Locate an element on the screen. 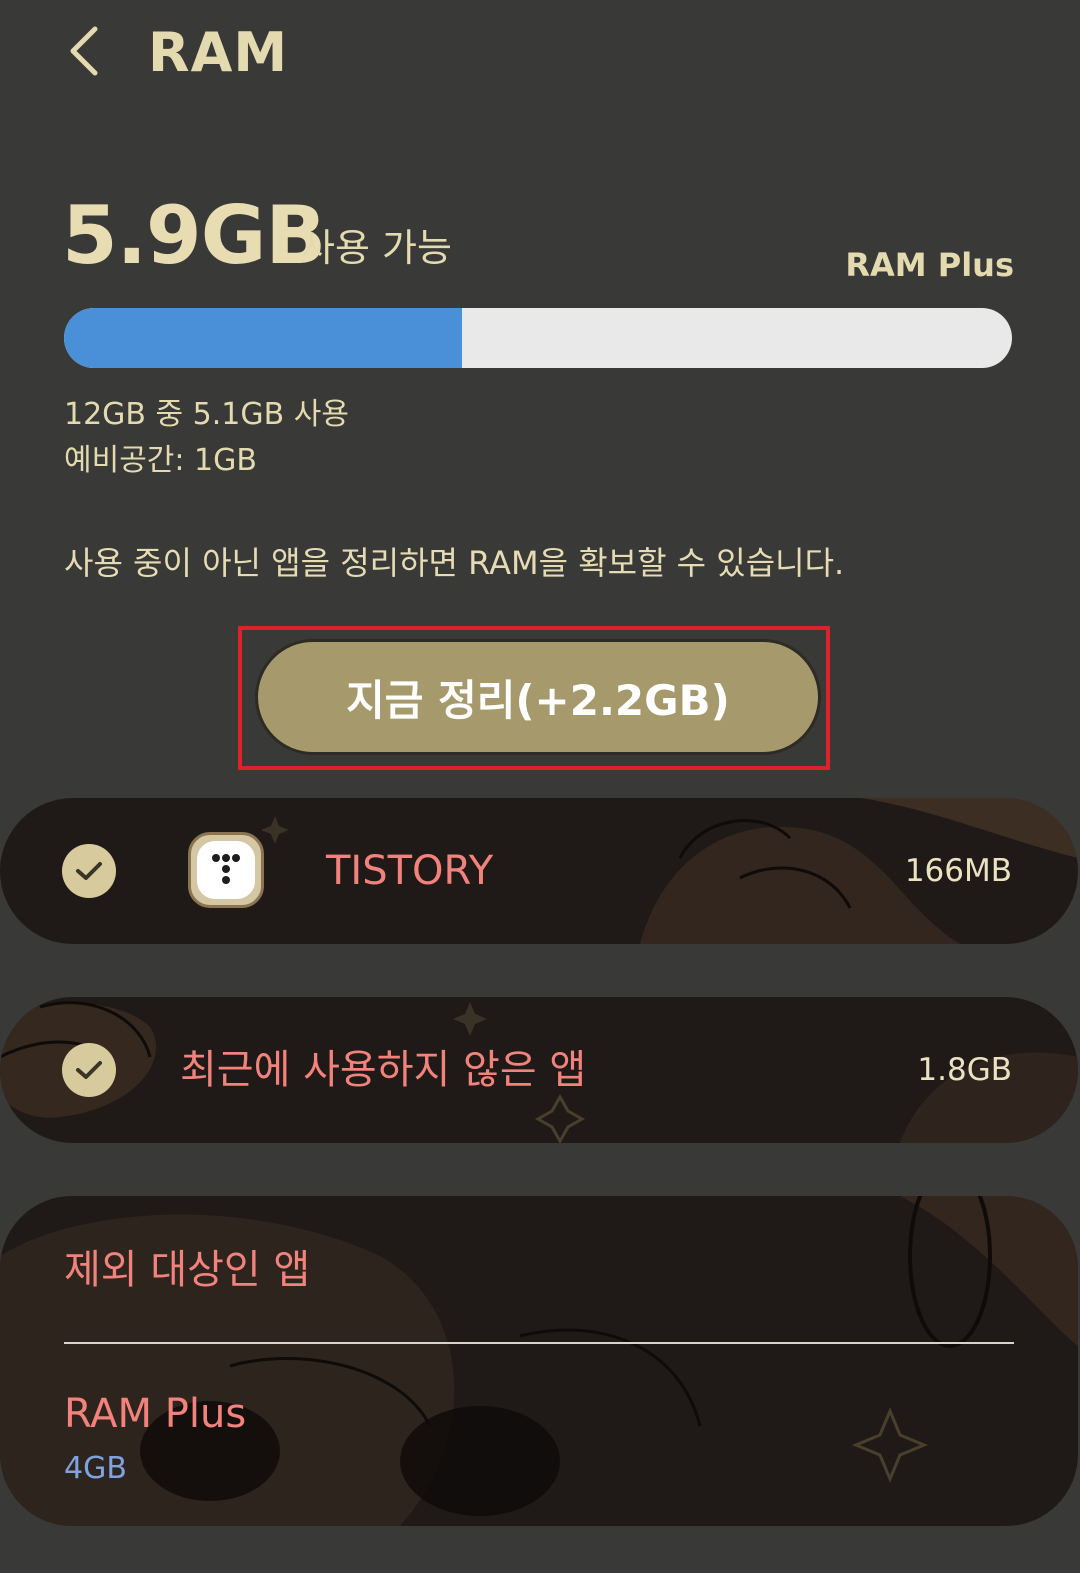 This screenshot has height=1573, width=1080. available-ram-value: 5.9GB is located at coordinates (194, 235).